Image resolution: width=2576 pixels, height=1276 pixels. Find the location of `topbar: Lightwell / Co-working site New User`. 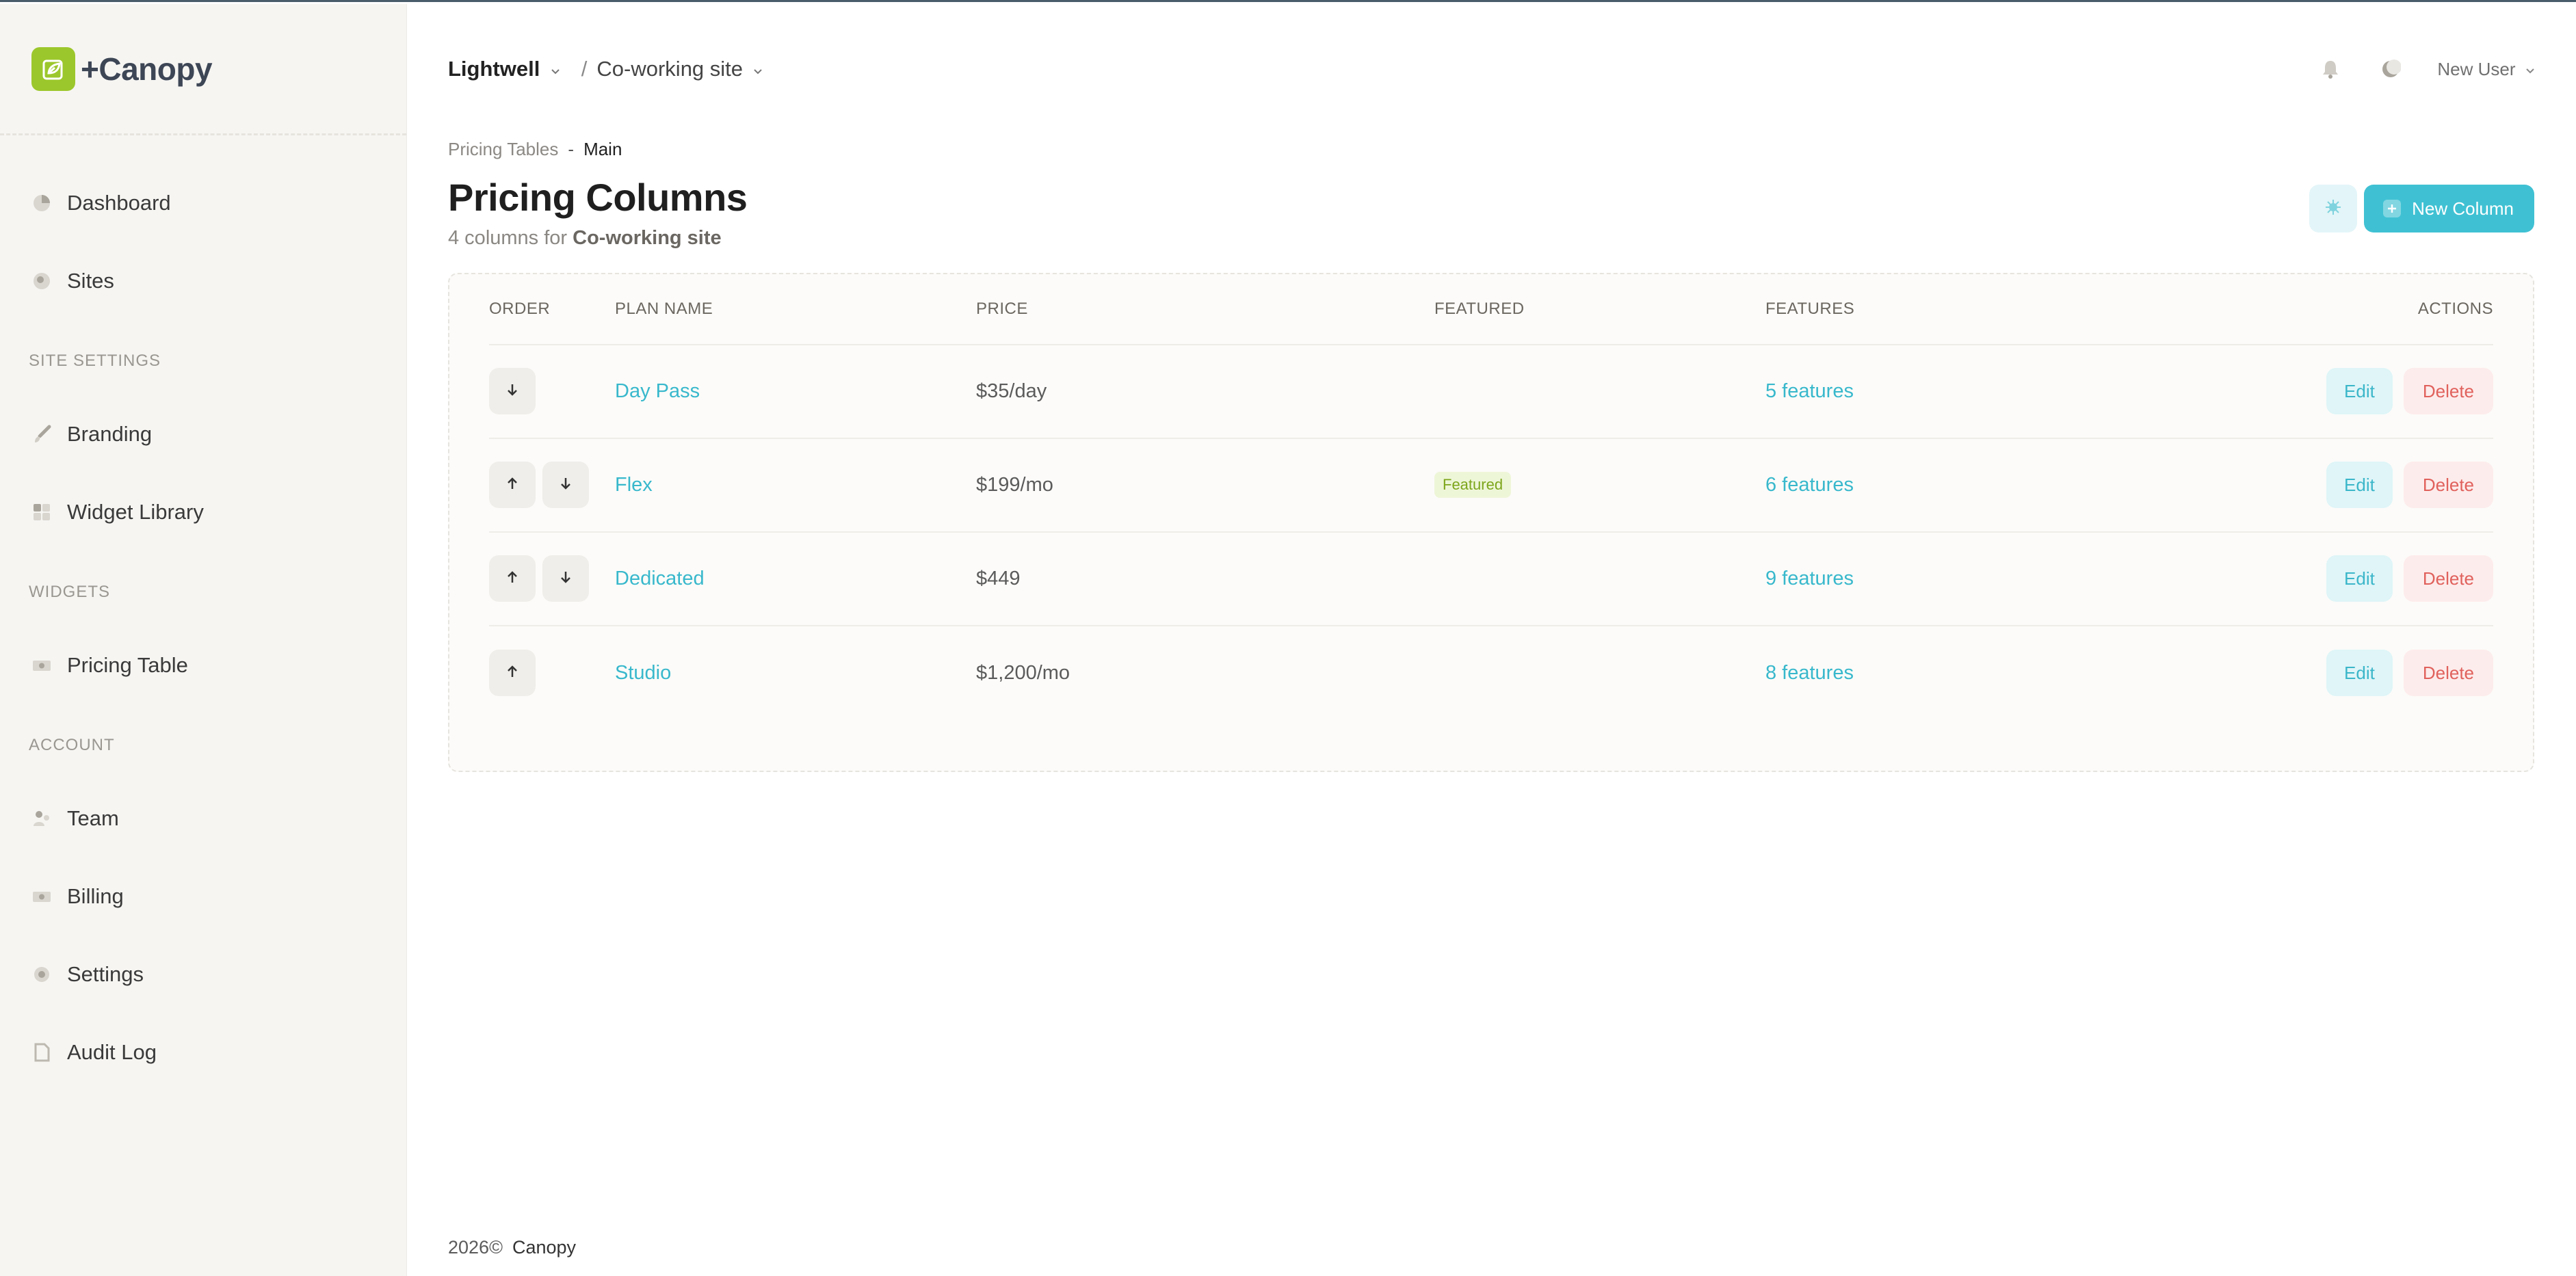

topbar: Lightwell / Co-working site New User is located at coordinates (1491, 69).